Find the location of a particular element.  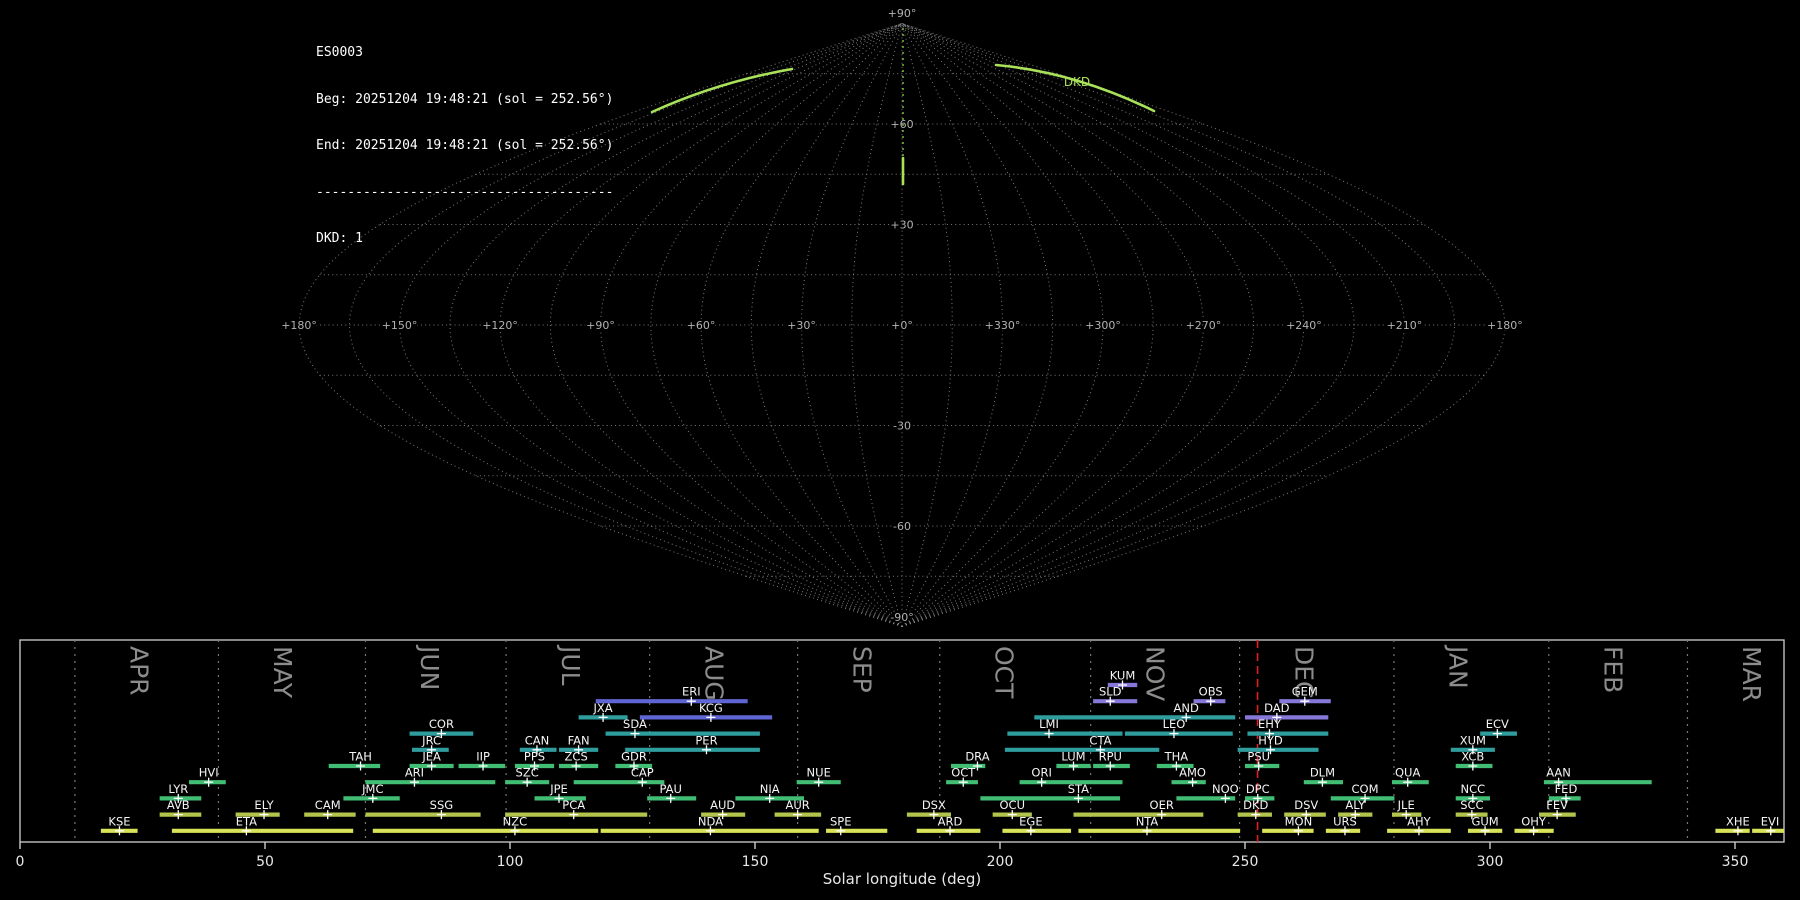

shower-code-label: AUR is located at coordinates (797, 805).